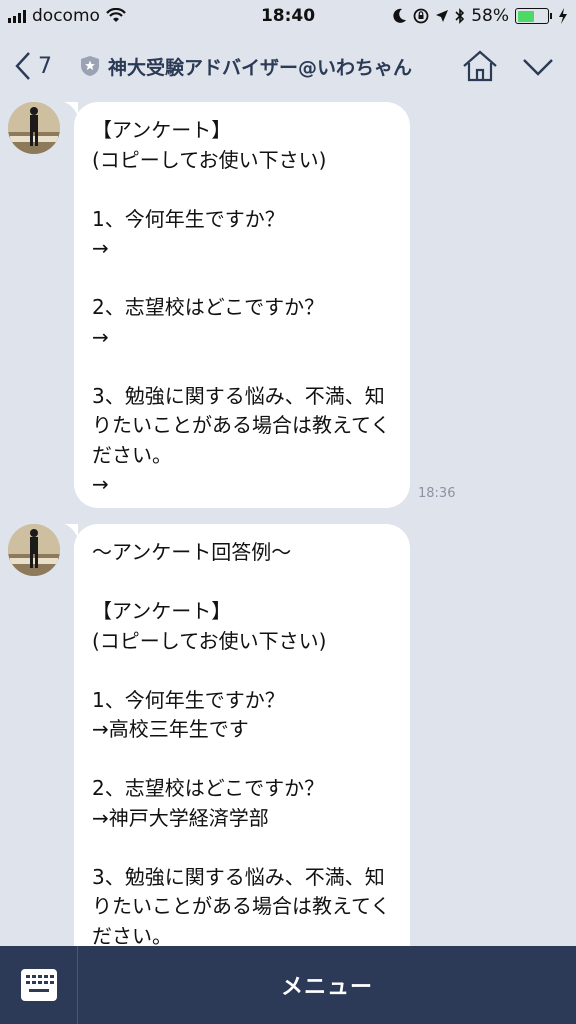 Image resolution: width=576 pixels, height=1024 pixels. Describe the element at coordinates (260, 67) in the screenshot. I see `chat-title: 神大受験アドバイザー@いわちゃん` at that location.